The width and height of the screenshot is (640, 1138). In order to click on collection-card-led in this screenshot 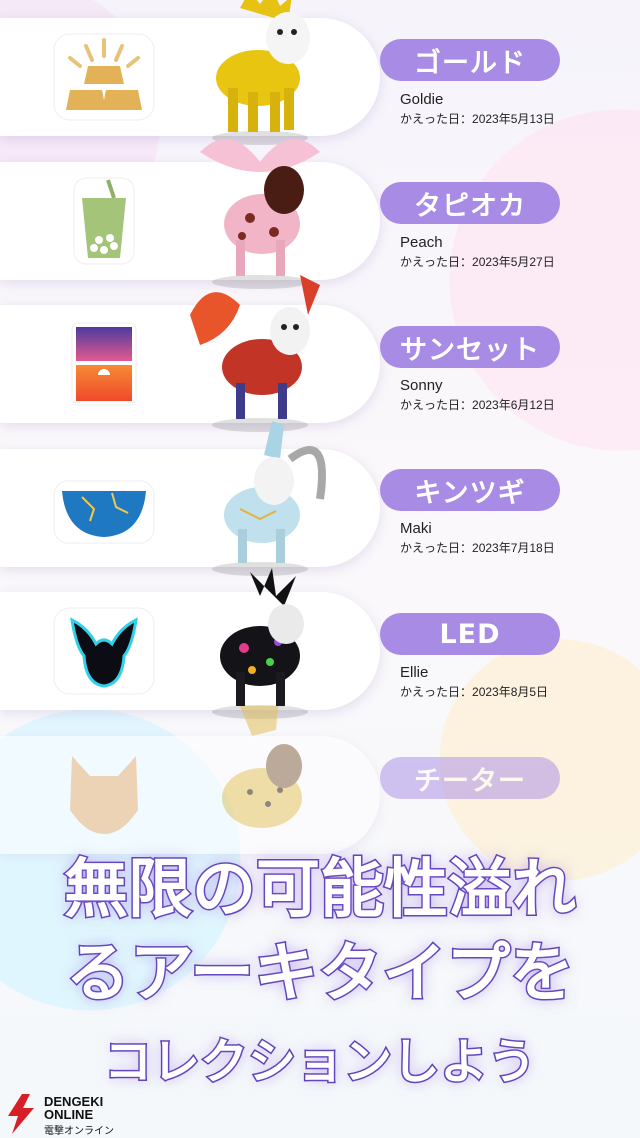, I will do `click(190, 643)`.